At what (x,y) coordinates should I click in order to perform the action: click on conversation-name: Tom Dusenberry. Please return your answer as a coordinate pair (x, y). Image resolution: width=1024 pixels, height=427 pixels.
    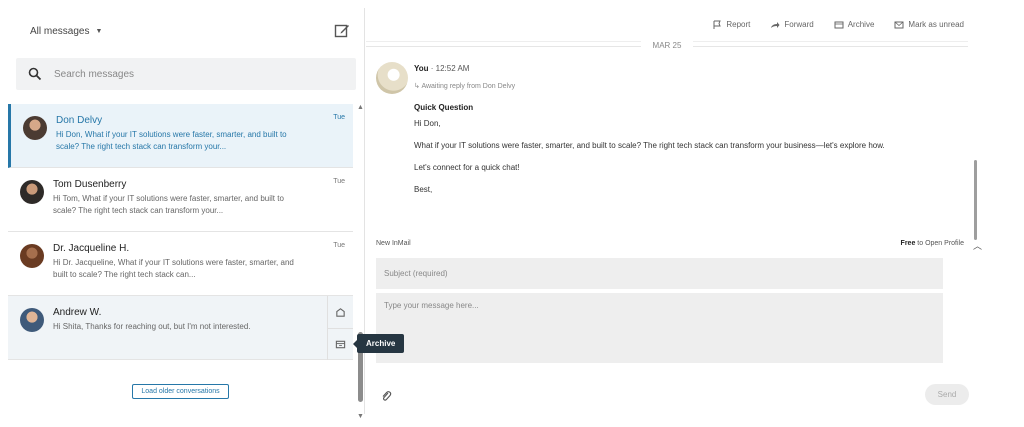
    Looking at the image, I should click on (90, 184).